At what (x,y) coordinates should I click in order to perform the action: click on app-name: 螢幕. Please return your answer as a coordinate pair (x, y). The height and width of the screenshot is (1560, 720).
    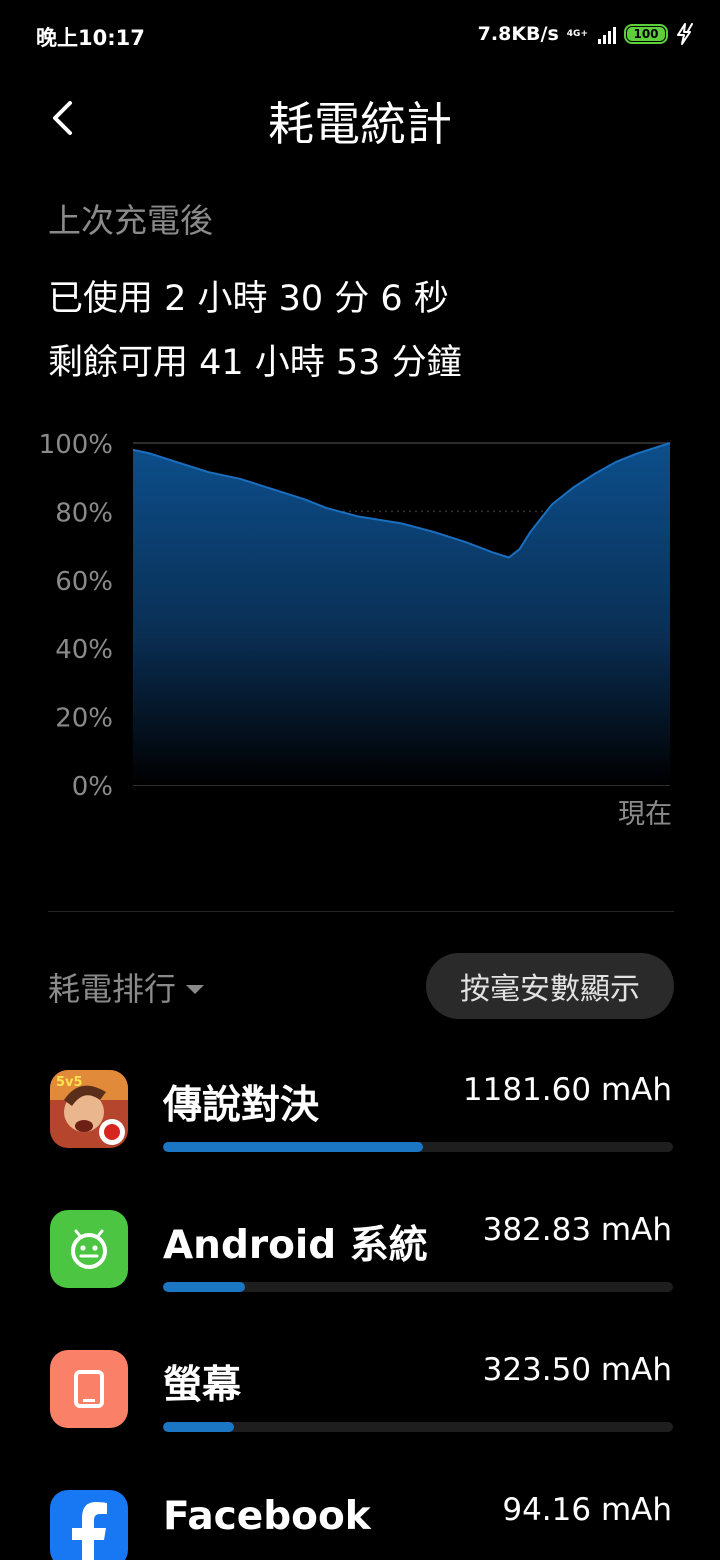
    Looking at the image, I should click on (202, 1385).